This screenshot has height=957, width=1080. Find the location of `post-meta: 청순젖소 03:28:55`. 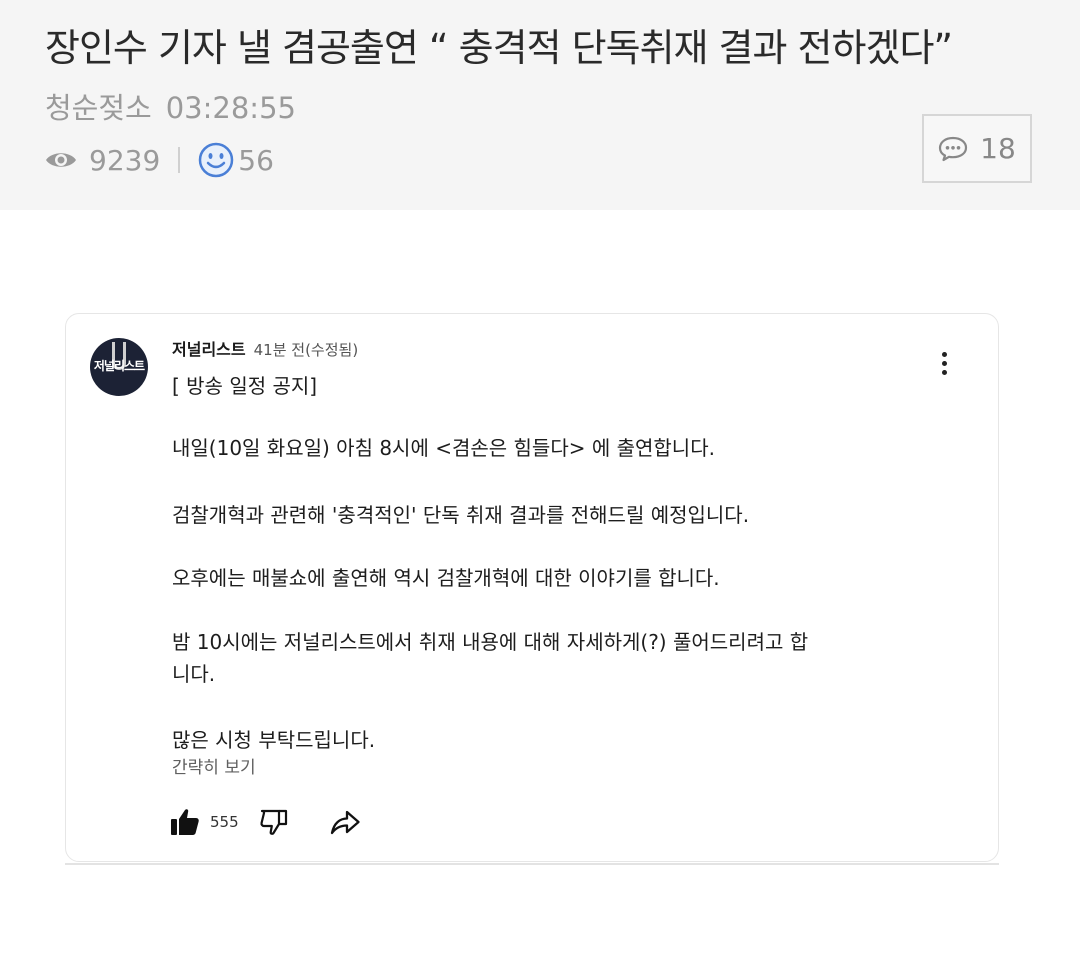

post-meta: 청순젖소 03:28:55 is located at coordinates (170, 108).